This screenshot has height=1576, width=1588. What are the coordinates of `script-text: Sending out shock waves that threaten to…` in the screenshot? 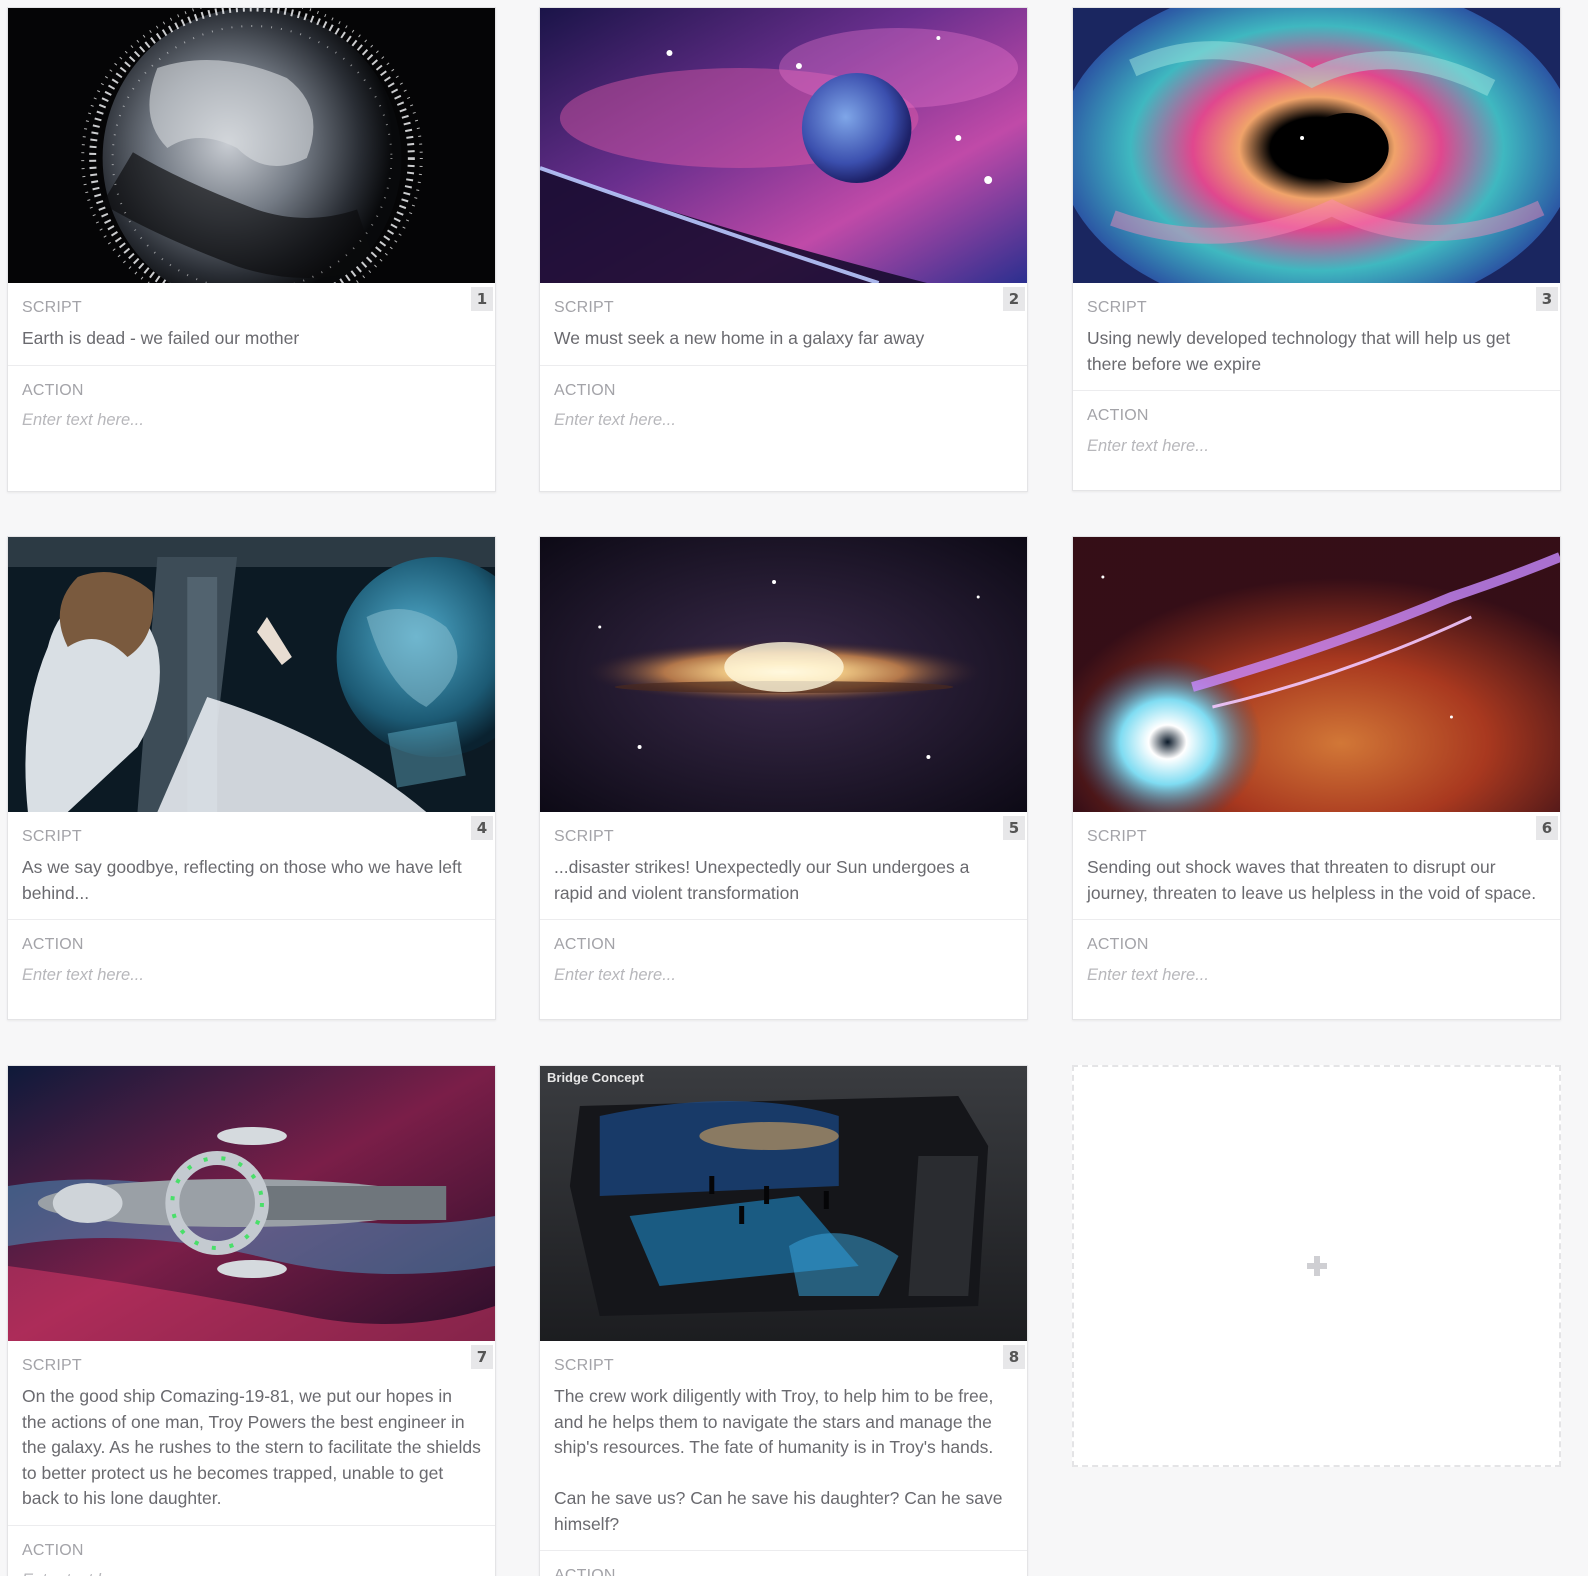 It's located at (1316, 880).